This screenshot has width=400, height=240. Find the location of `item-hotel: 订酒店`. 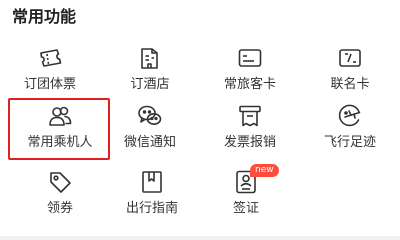

item-hotel: 订酒店 is located at coordinates (150, 71).